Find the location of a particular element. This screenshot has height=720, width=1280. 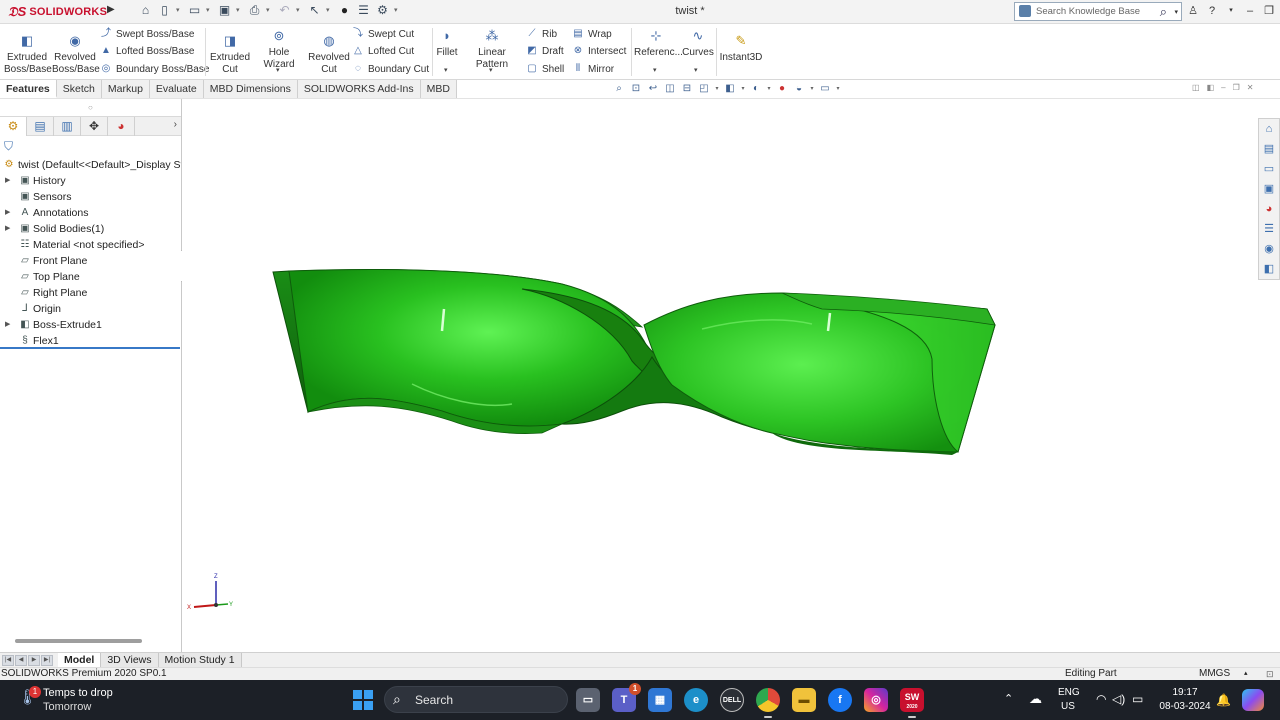

curves-dropdown-icon: ▾ is located at coordinates (696, 70).